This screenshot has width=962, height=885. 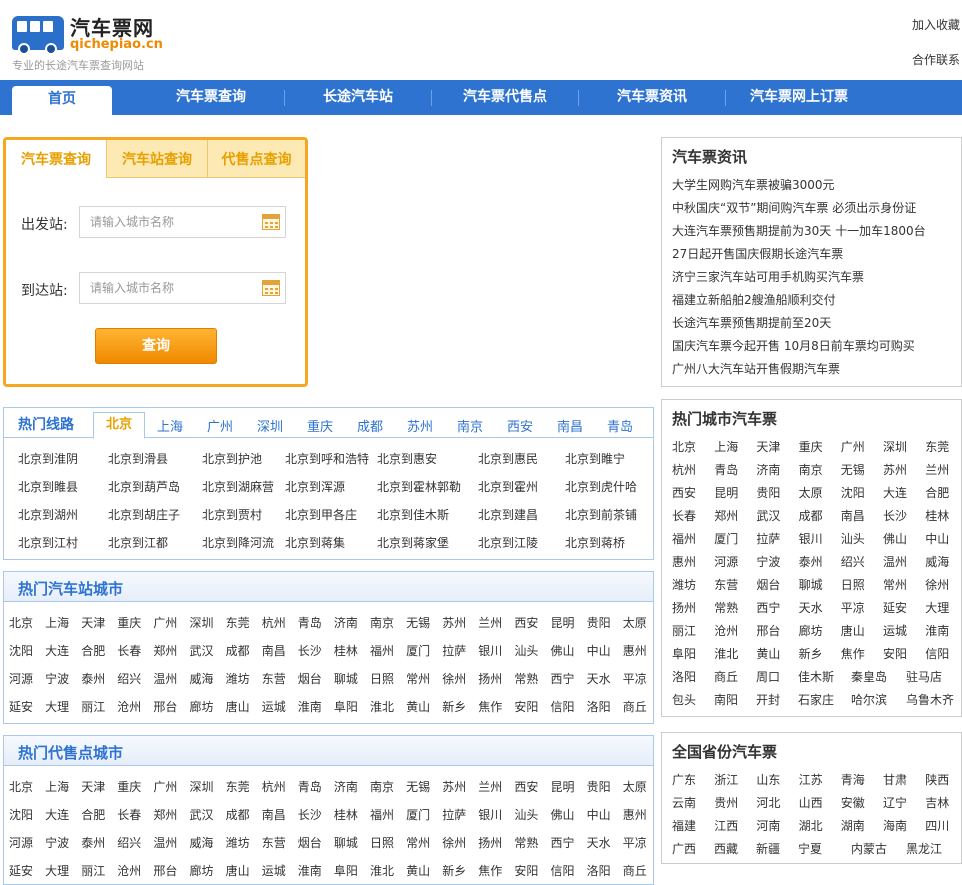 What do you see at coordinates (119, 425) in the screenshot?
I see `route-tab: 北京` at bounding box center [119, 425].